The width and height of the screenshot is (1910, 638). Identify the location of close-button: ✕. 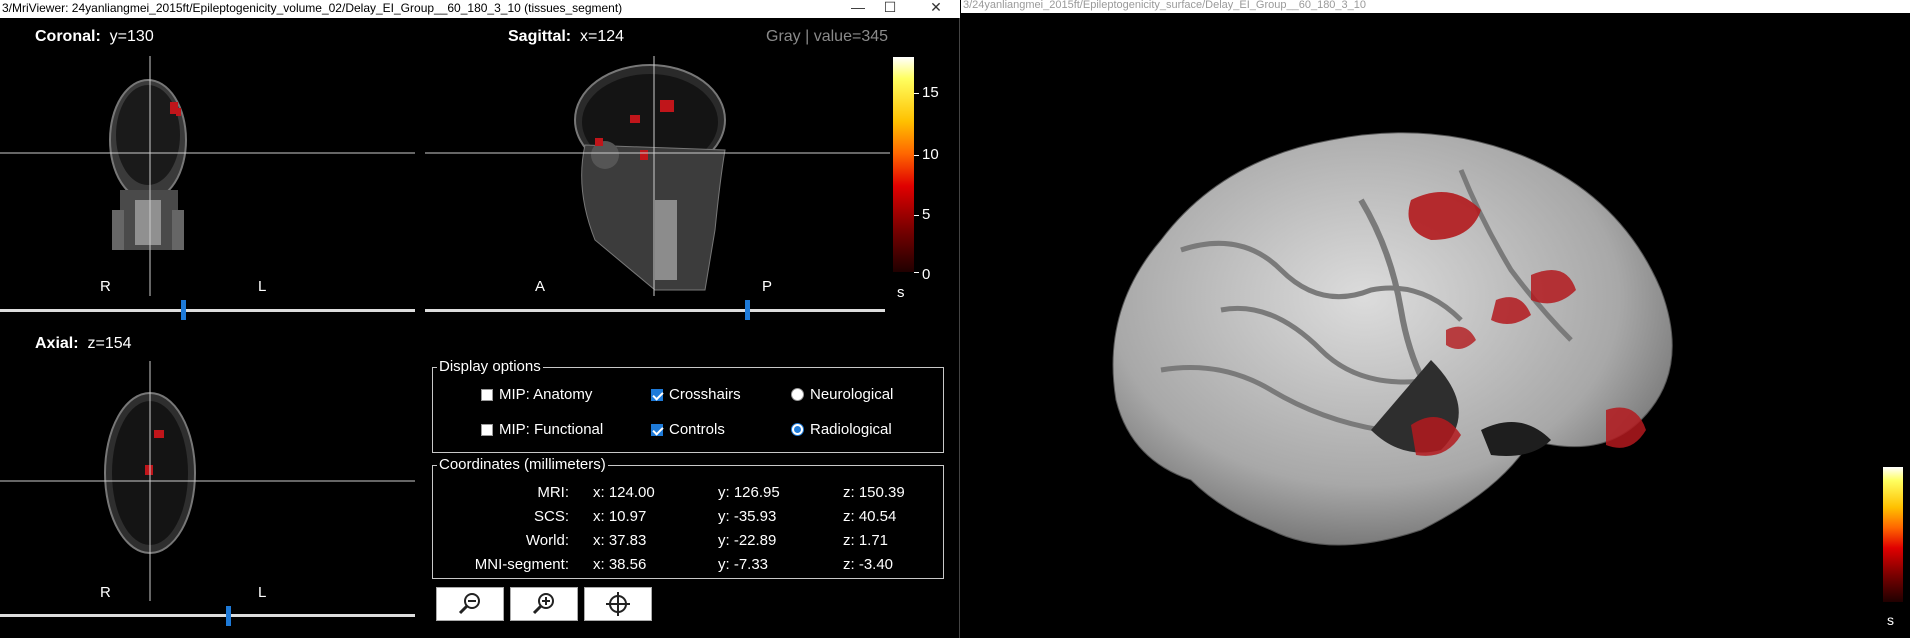
(936, 9).